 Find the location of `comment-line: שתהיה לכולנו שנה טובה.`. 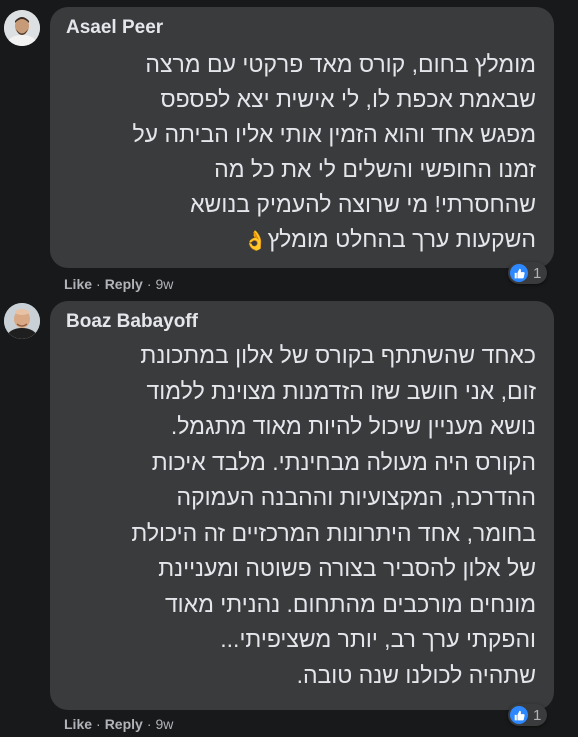

comment-line: שתהיה לכולנו שנה טובה. is located at coordinates (416, 674).